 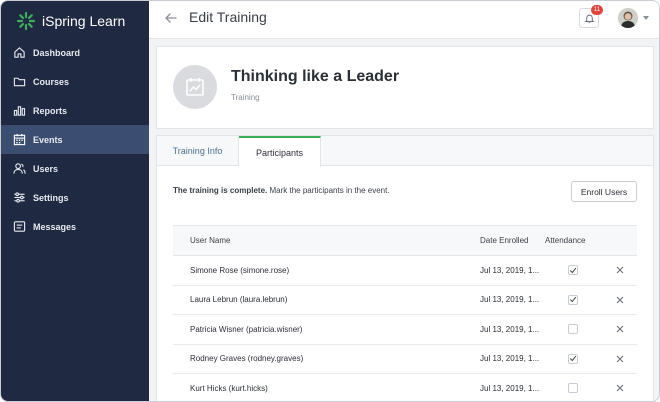 I want to click on participant-name: Simone Rose (simone.rose), so click(x=240, y=270).